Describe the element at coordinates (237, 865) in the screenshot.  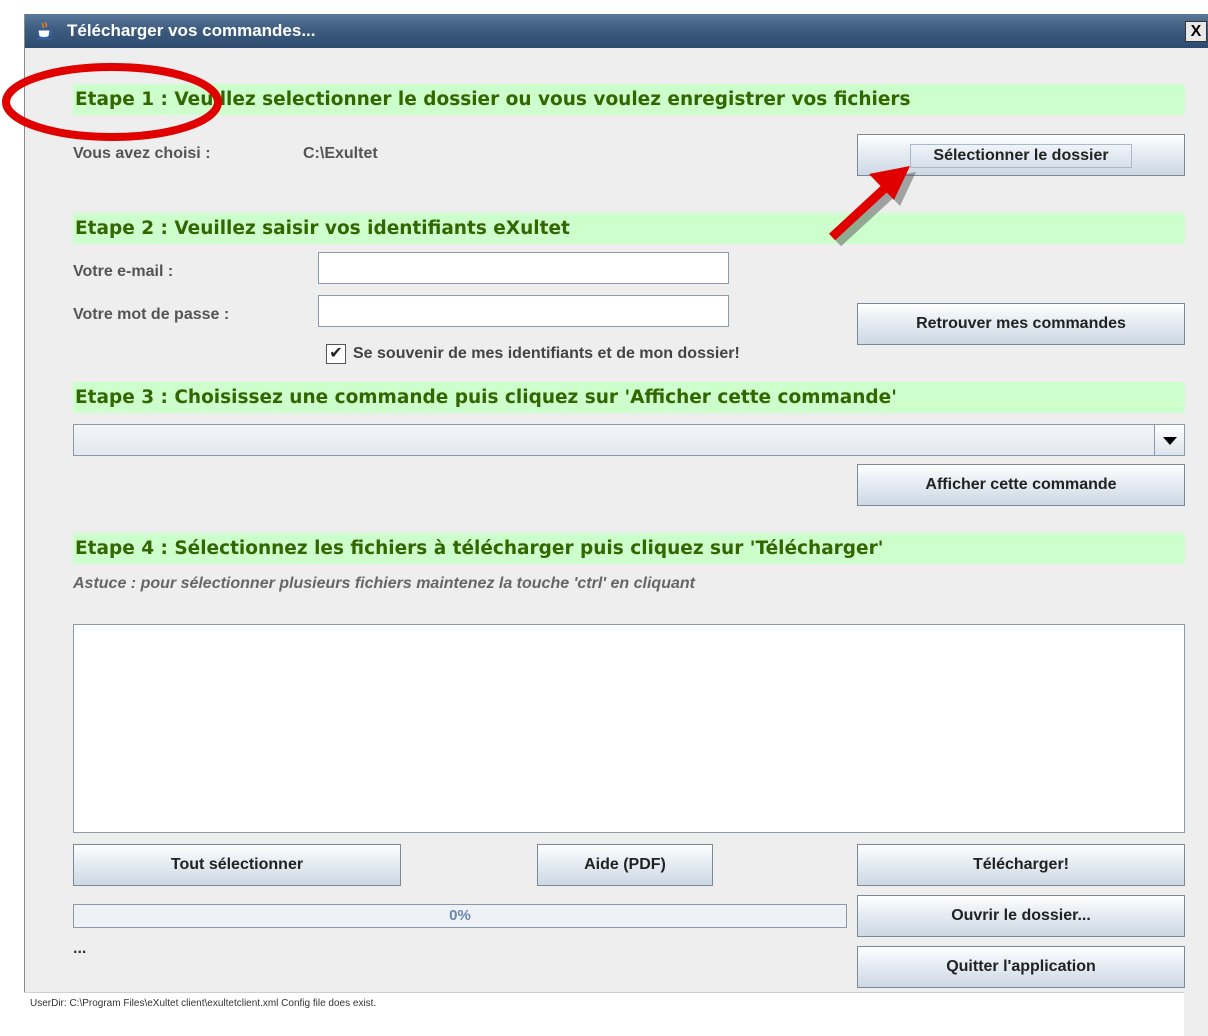
I see `select-all-button: Tout sélectionner` at that location.